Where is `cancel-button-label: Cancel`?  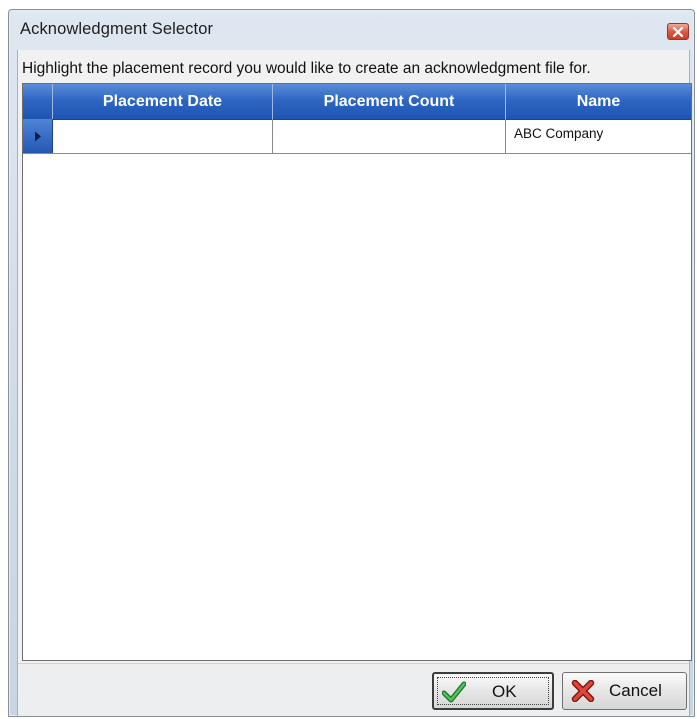
cancel-button-label: Cancel is located at coordinates (635, 690).